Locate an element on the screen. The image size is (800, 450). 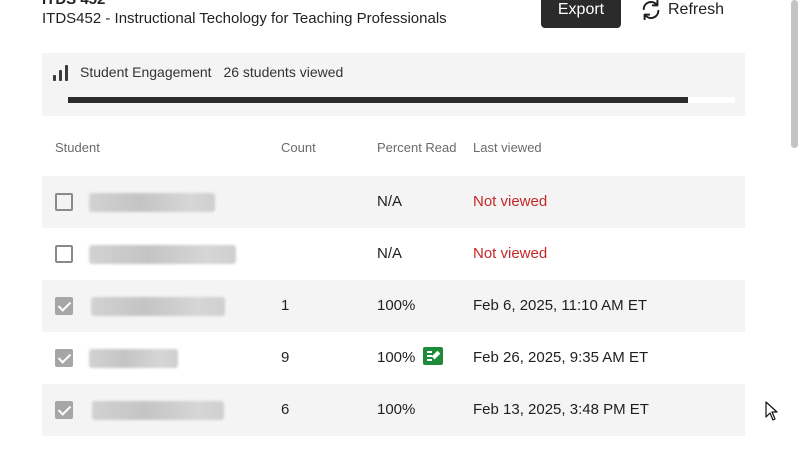
engagement-title: Student Engagement is located at coordinates (146, 72).